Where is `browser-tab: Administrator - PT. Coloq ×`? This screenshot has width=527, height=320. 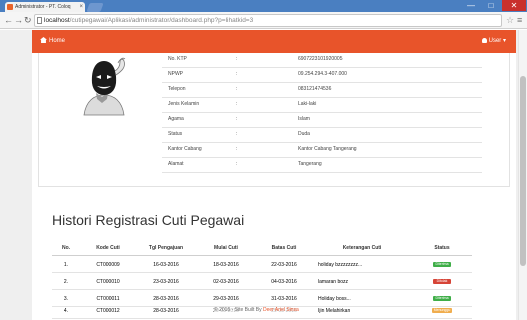
browser-tab: Administrator - PT. Coloq × is located at coordinates (45, 7).